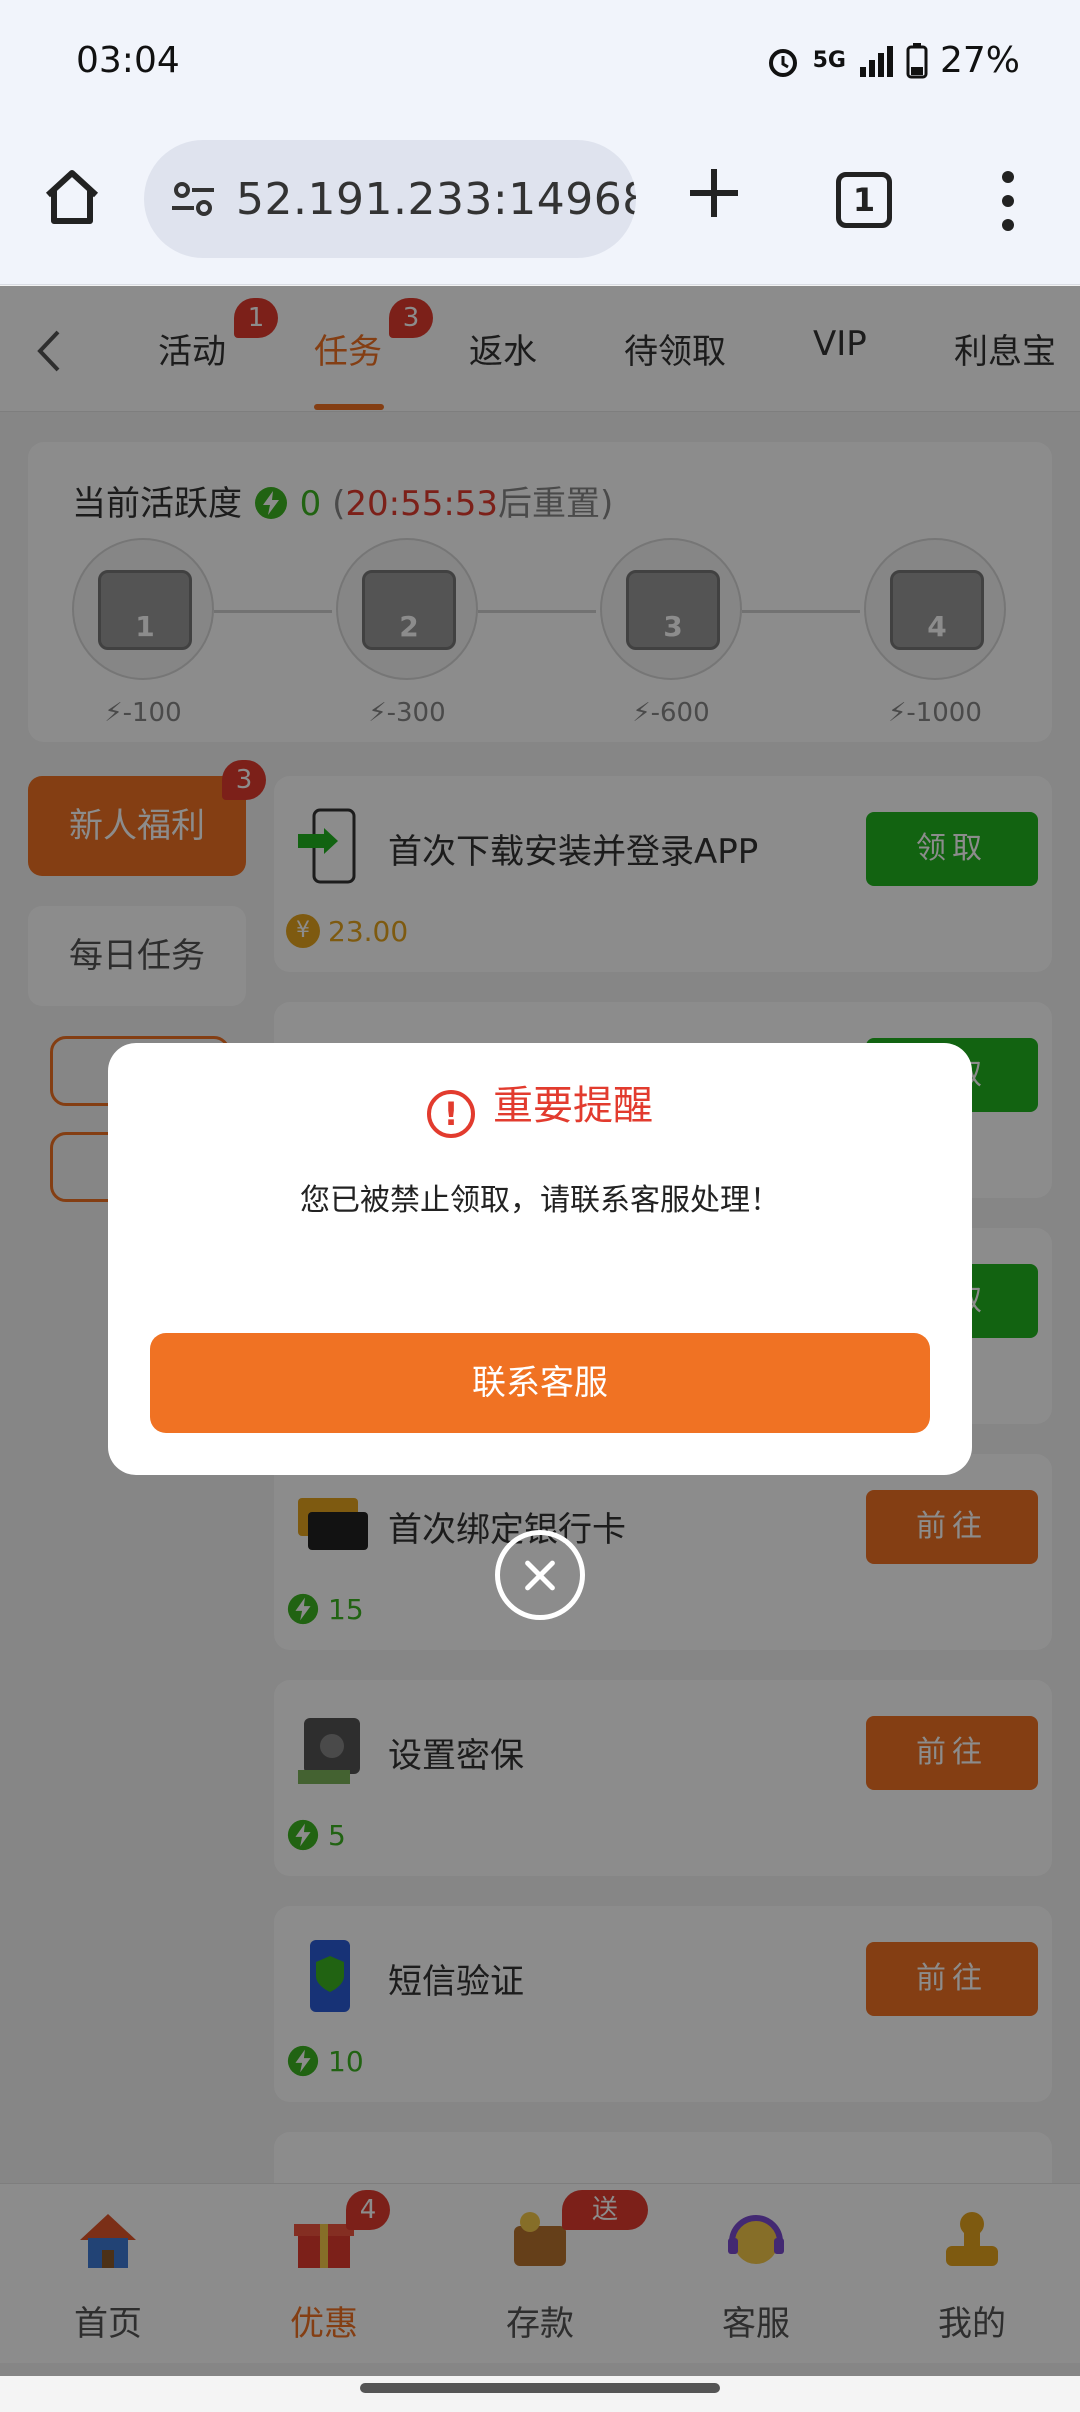 This screenshot has width=1080, height=2412. Describe the element at coordinates (540, 1200) in the screenshot. I see `dialog-message: 您已被禁止领取，请联系客服处理！` at that location.